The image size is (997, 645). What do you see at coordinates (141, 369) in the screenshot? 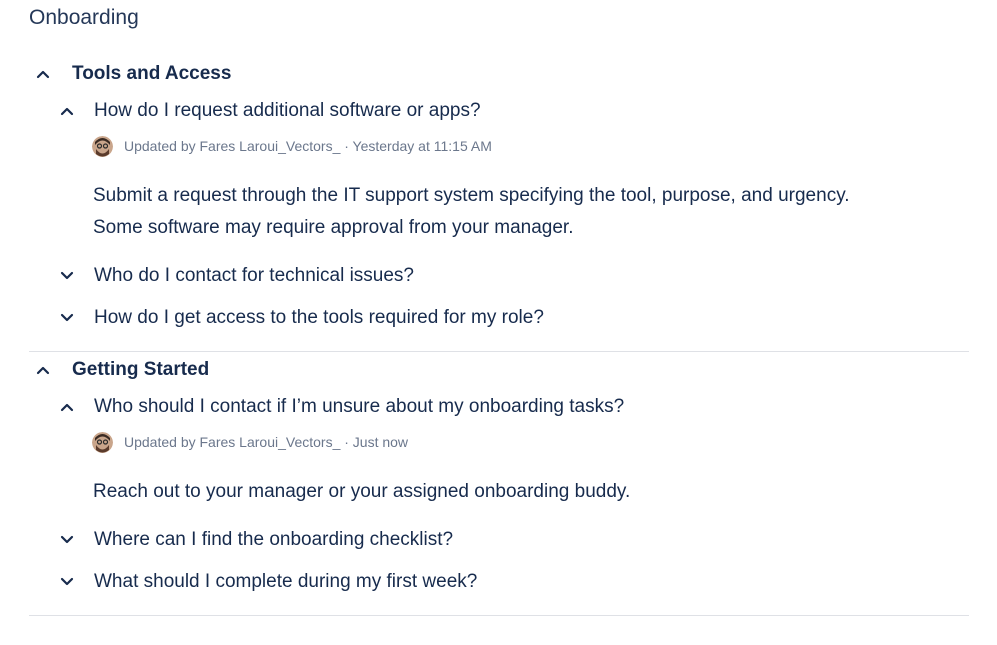
I see `section-title: Getting Started` at bounding box center [141, 369].